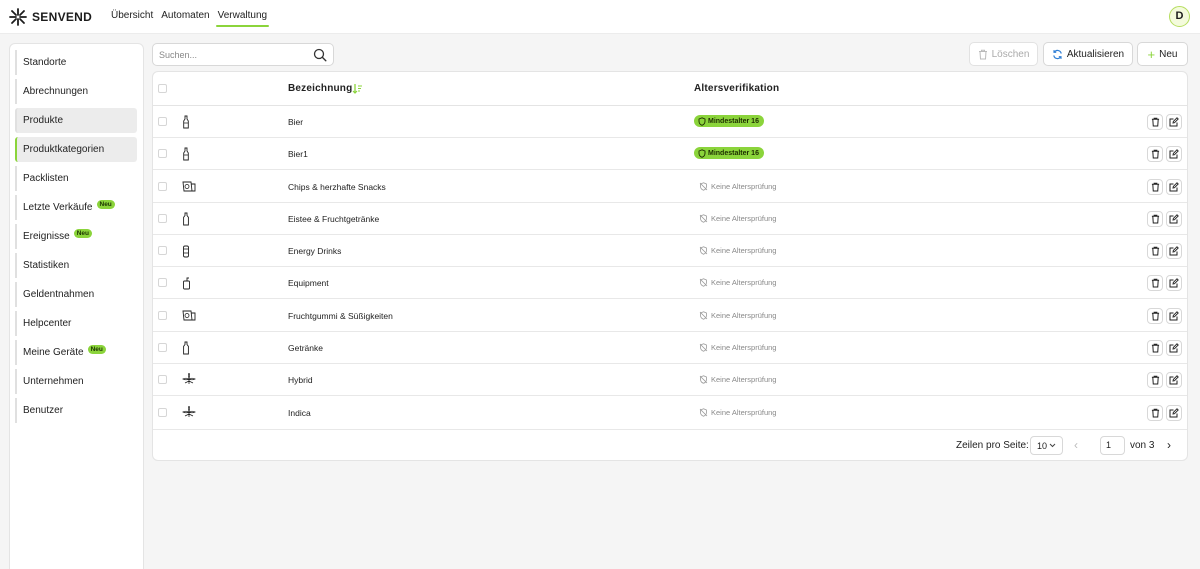 The image size is (1200, 569). What do you see at coordinates (76, 207) in the screenshot?
I see `sidebar-item-letzte-verkäufe: Letzte Verkäufe Neu` at bounding box center [76, 207].